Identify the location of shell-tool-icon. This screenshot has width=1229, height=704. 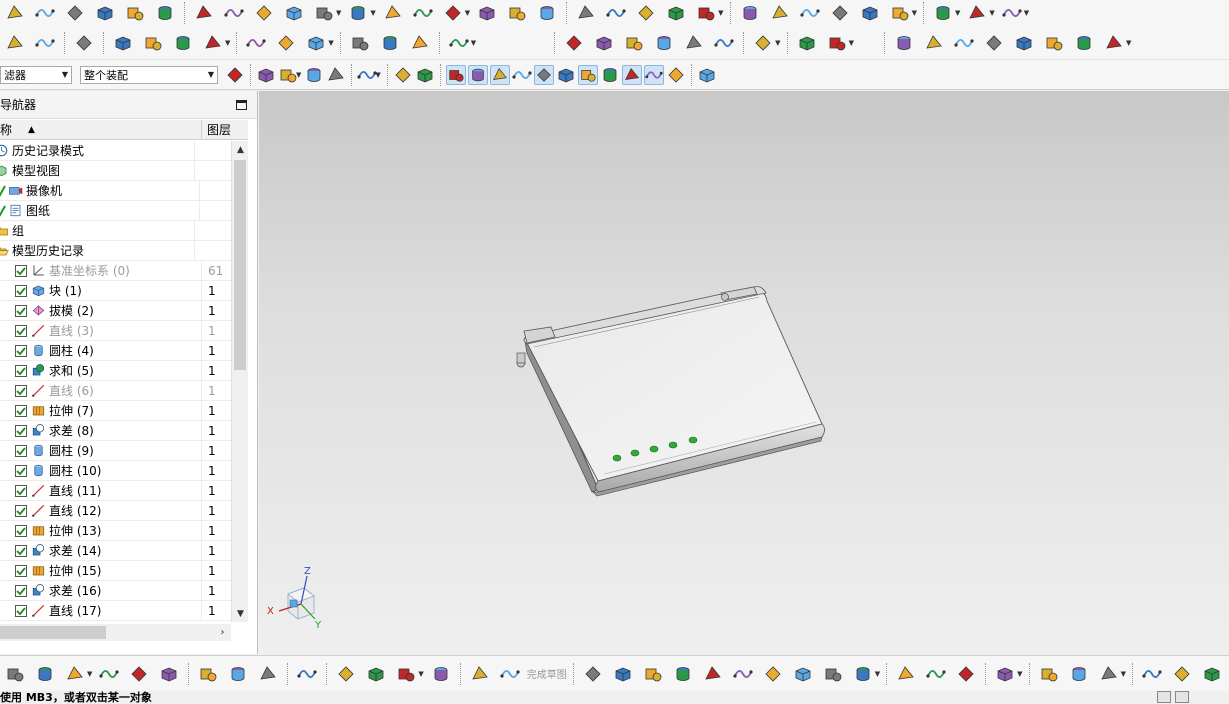
(324, 13).